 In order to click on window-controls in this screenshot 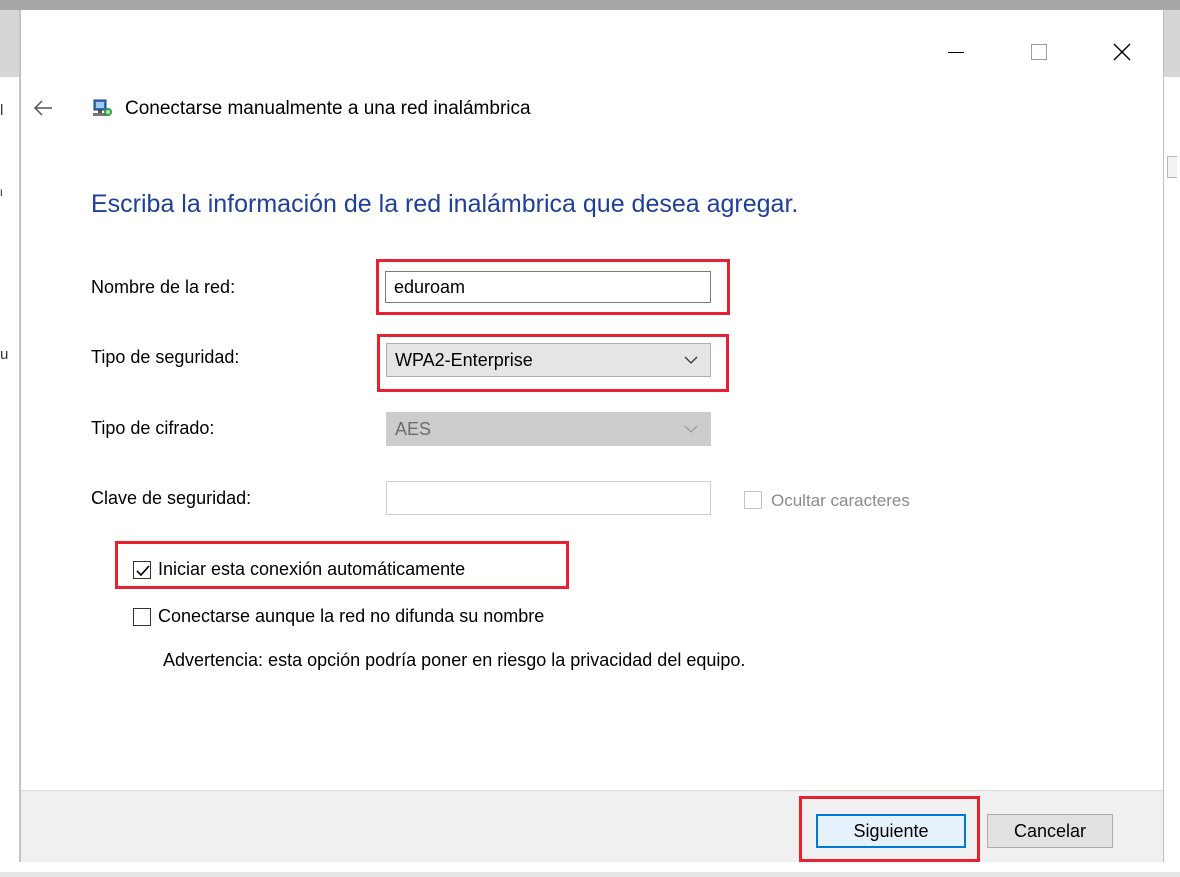, I will do `click(1038, 49)`.